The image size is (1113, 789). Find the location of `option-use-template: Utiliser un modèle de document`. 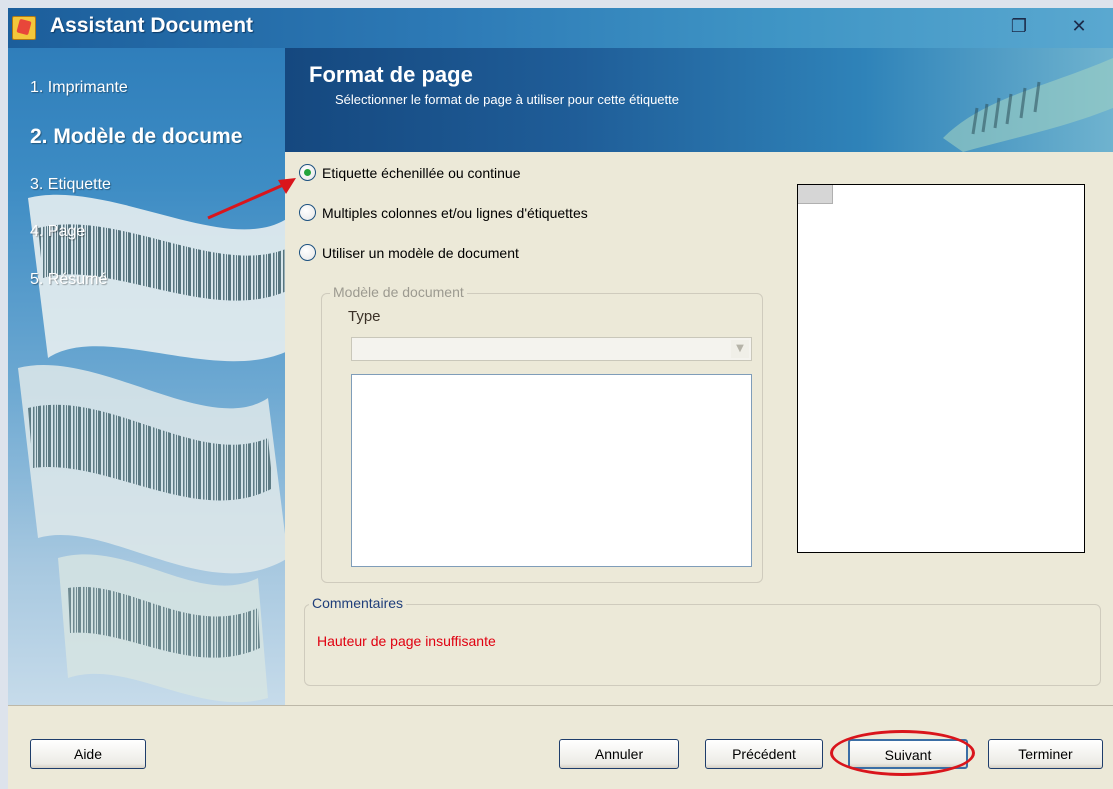

option-use-template: Utiliser un modèle de document is located at coordinates (409, 252).